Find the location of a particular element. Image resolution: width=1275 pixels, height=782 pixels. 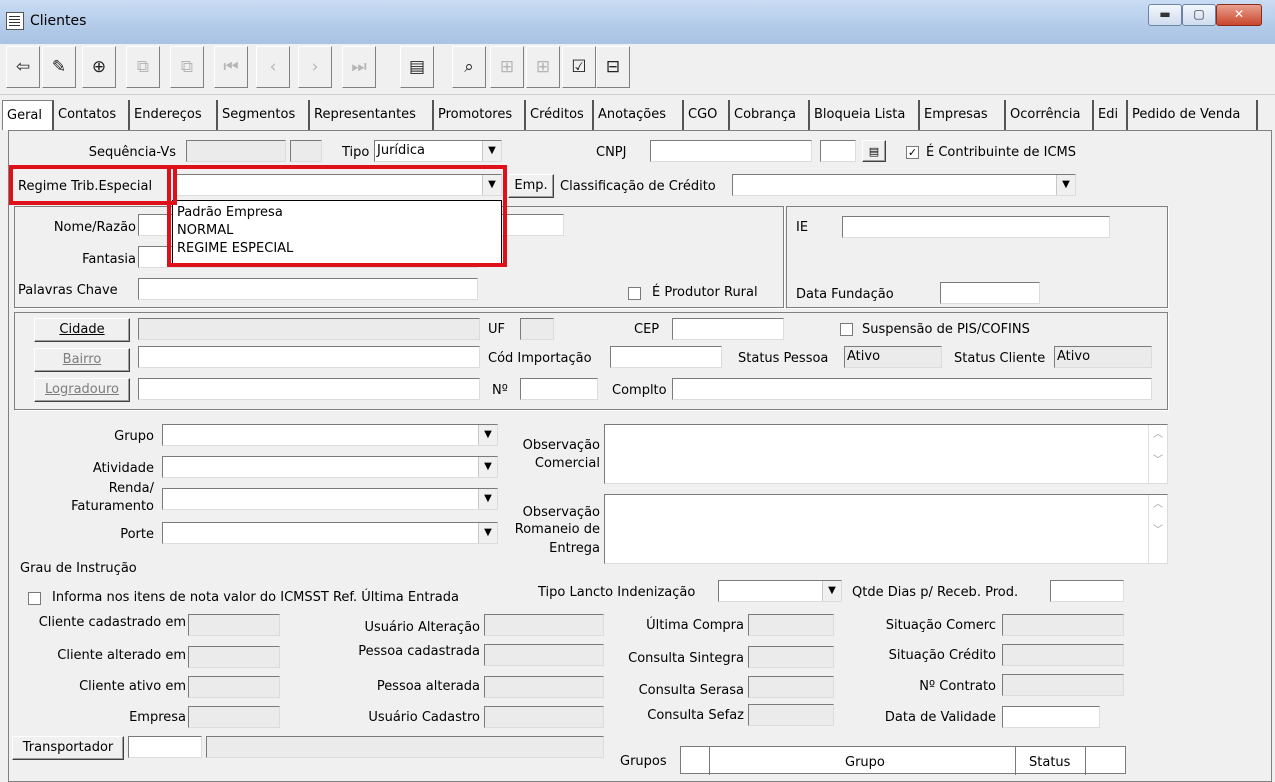

palavras-field is located at coordinates (308, 289).